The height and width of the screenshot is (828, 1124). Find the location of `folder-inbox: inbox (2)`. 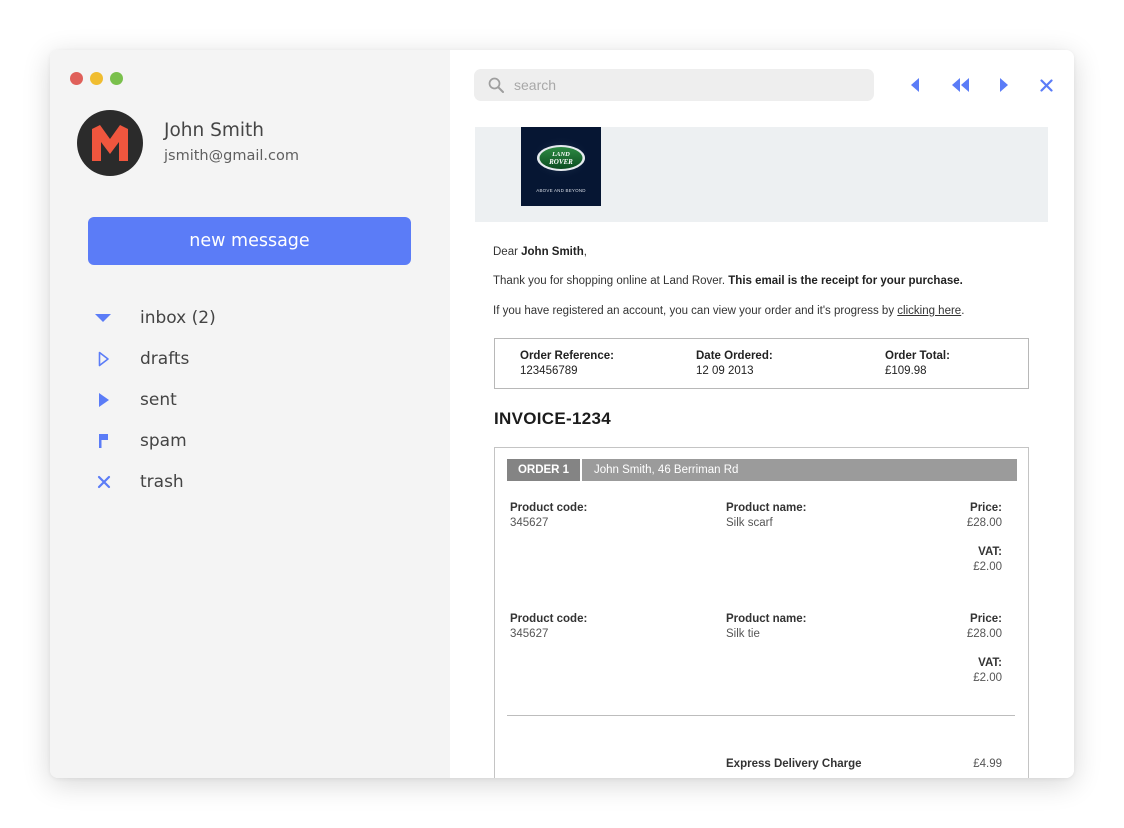

folder-inbox: inbox (2) is located at coordinates (155, 317).